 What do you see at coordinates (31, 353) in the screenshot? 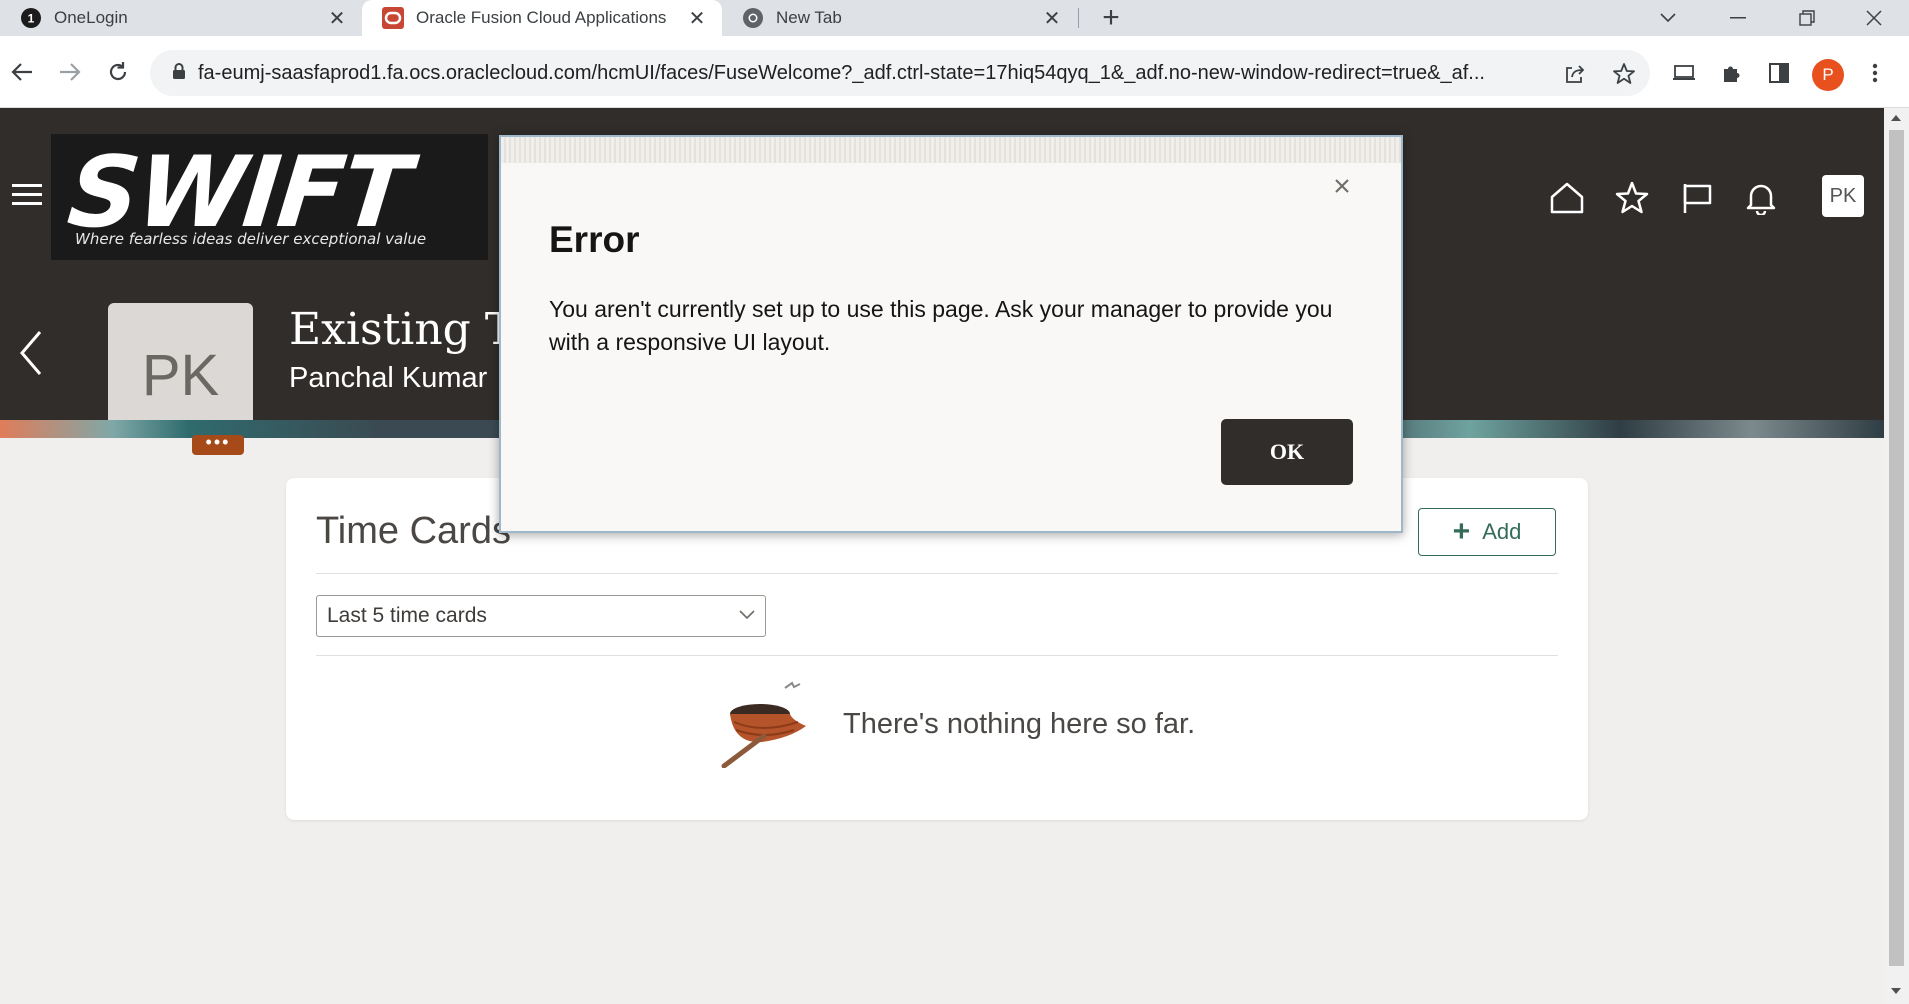
I see `back-chevron-icon` at bounding box center [31, 353].